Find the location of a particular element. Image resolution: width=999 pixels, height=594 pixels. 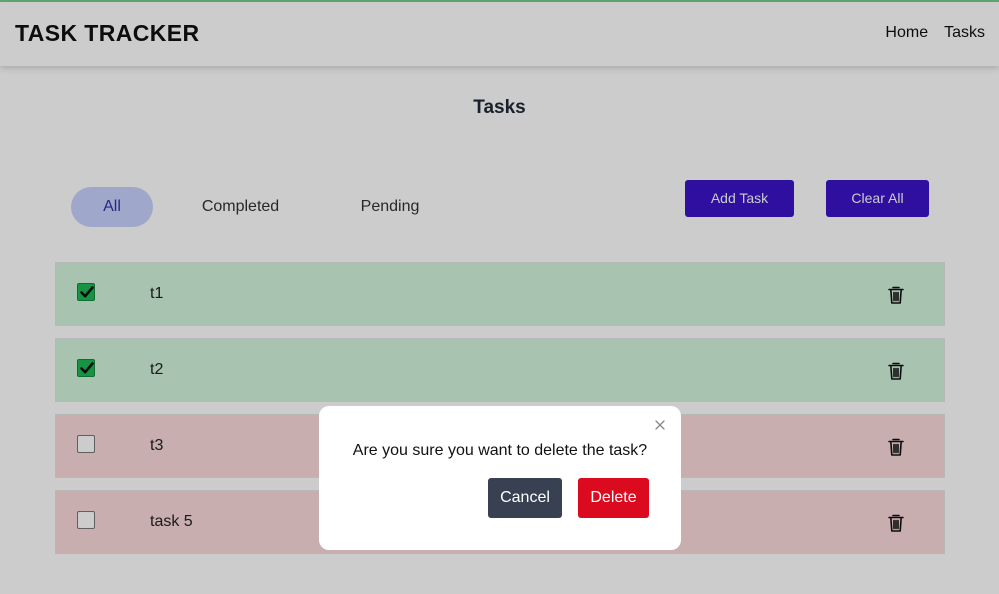

cancel-button: Cancel is located at coordinates (525, 498).